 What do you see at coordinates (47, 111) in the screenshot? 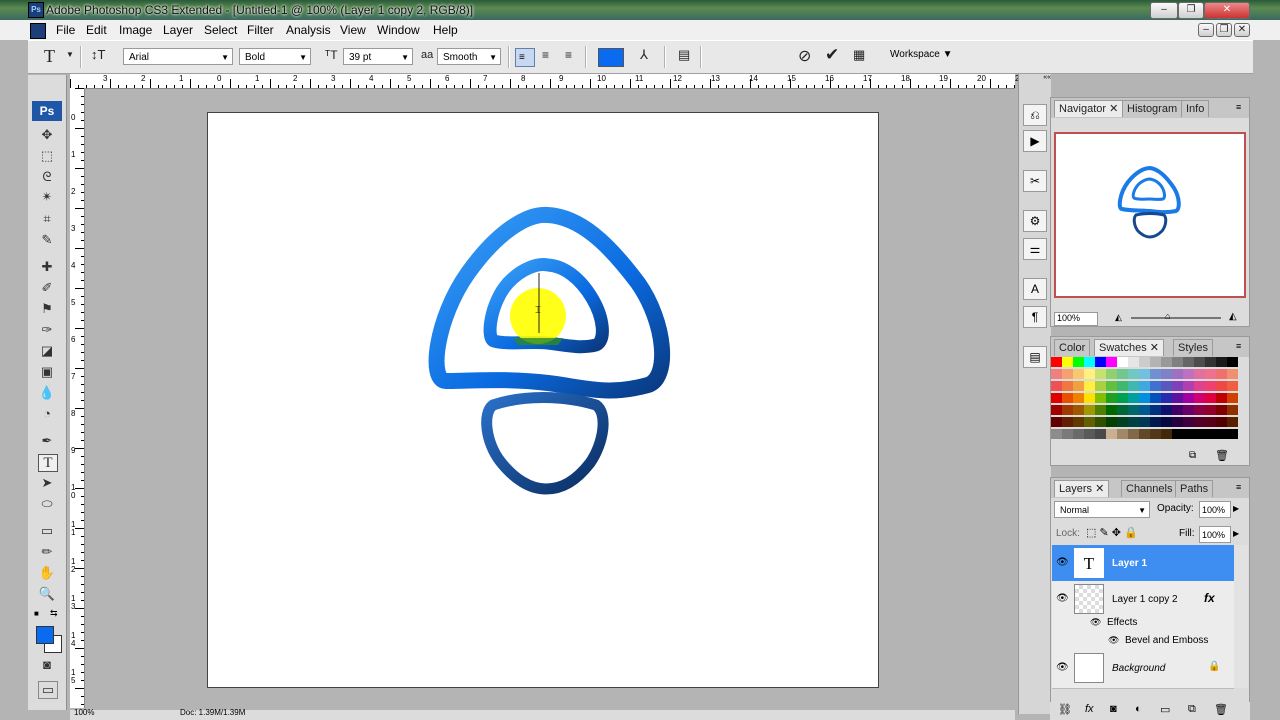
I see `ps-badge: Ps` at bounding box center [47, 111].